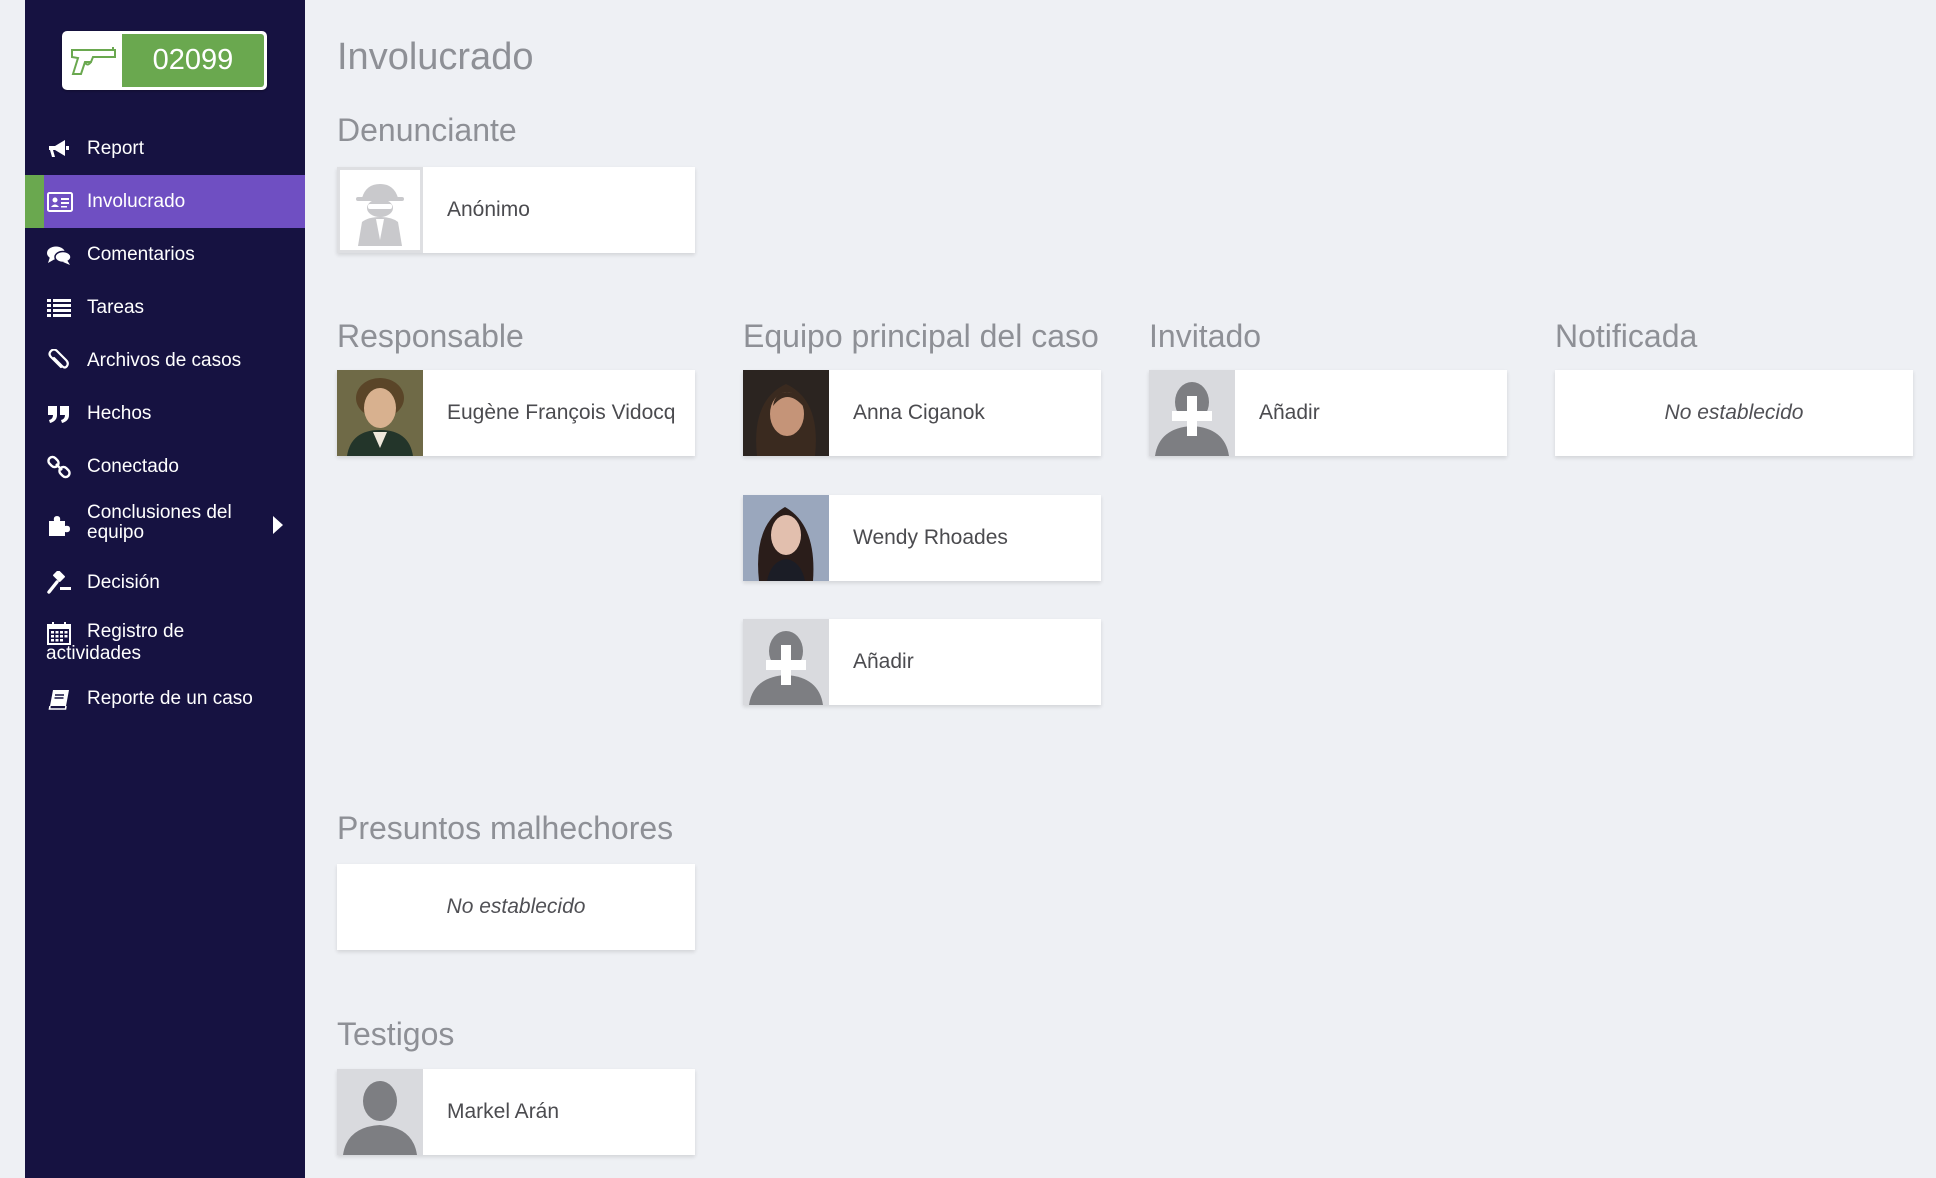 This screenshot has width=1936, height=1178. I want to click on id-card-icon, so click(60, 202).